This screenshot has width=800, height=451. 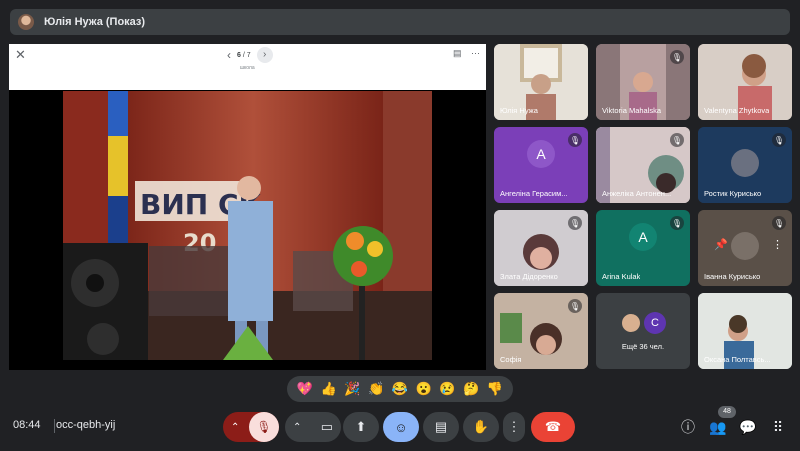 I want to click on reactions-bar: 💖 👍 🎉 👏 😂 😮 😢 🤔 👎, so click(x=400, y=389).